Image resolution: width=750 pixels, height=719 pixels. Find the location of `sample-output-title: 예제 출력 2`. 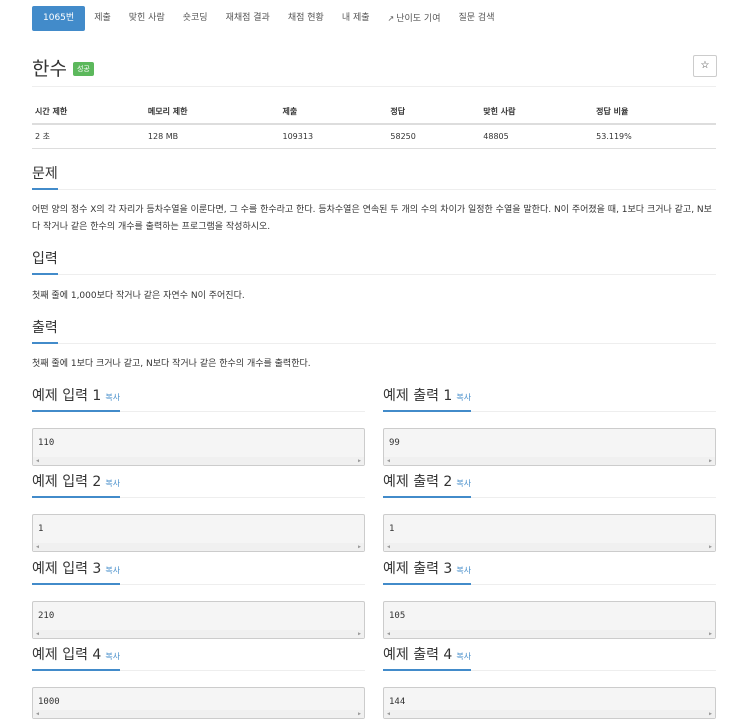

sample-output-title: 예제 출력 2 is located at coordinates (418, 482).